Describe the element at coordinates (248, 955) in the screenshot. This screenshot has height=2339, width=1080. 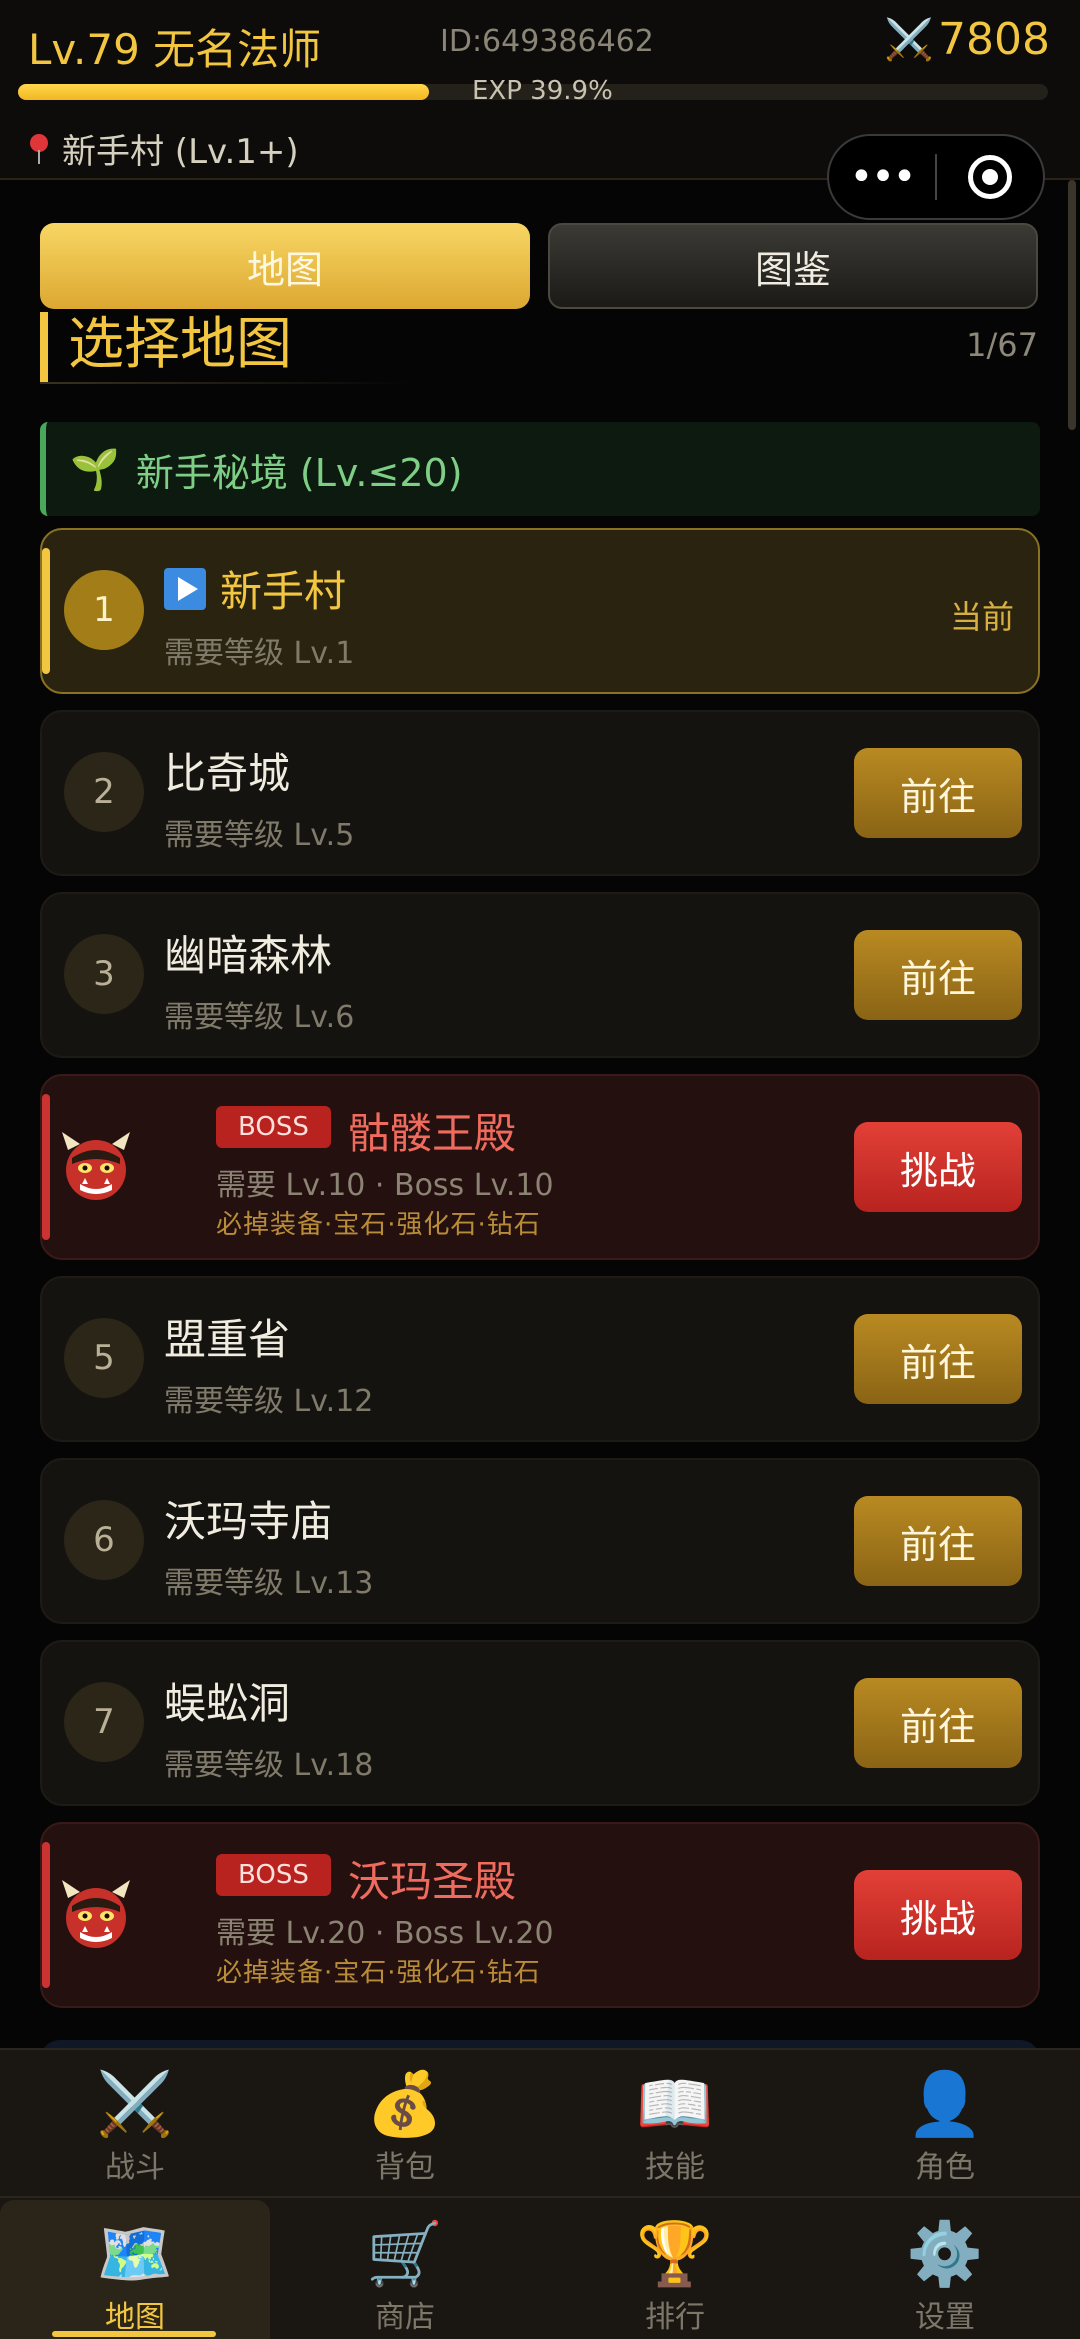
I see `map-name: 幽暗森林` at that location.